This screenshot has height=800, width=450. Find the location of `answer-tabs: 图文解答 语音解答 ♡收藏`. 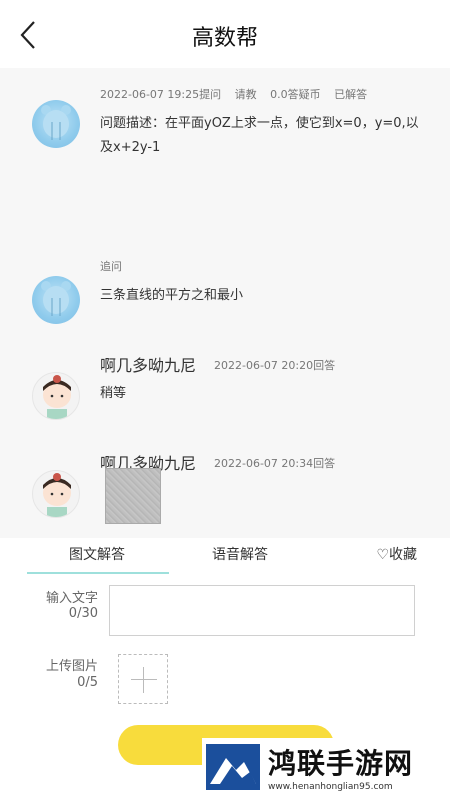

answer-tabs: 图文解答 语音解答 ♡收藏 is located at coordinates (225, 556).